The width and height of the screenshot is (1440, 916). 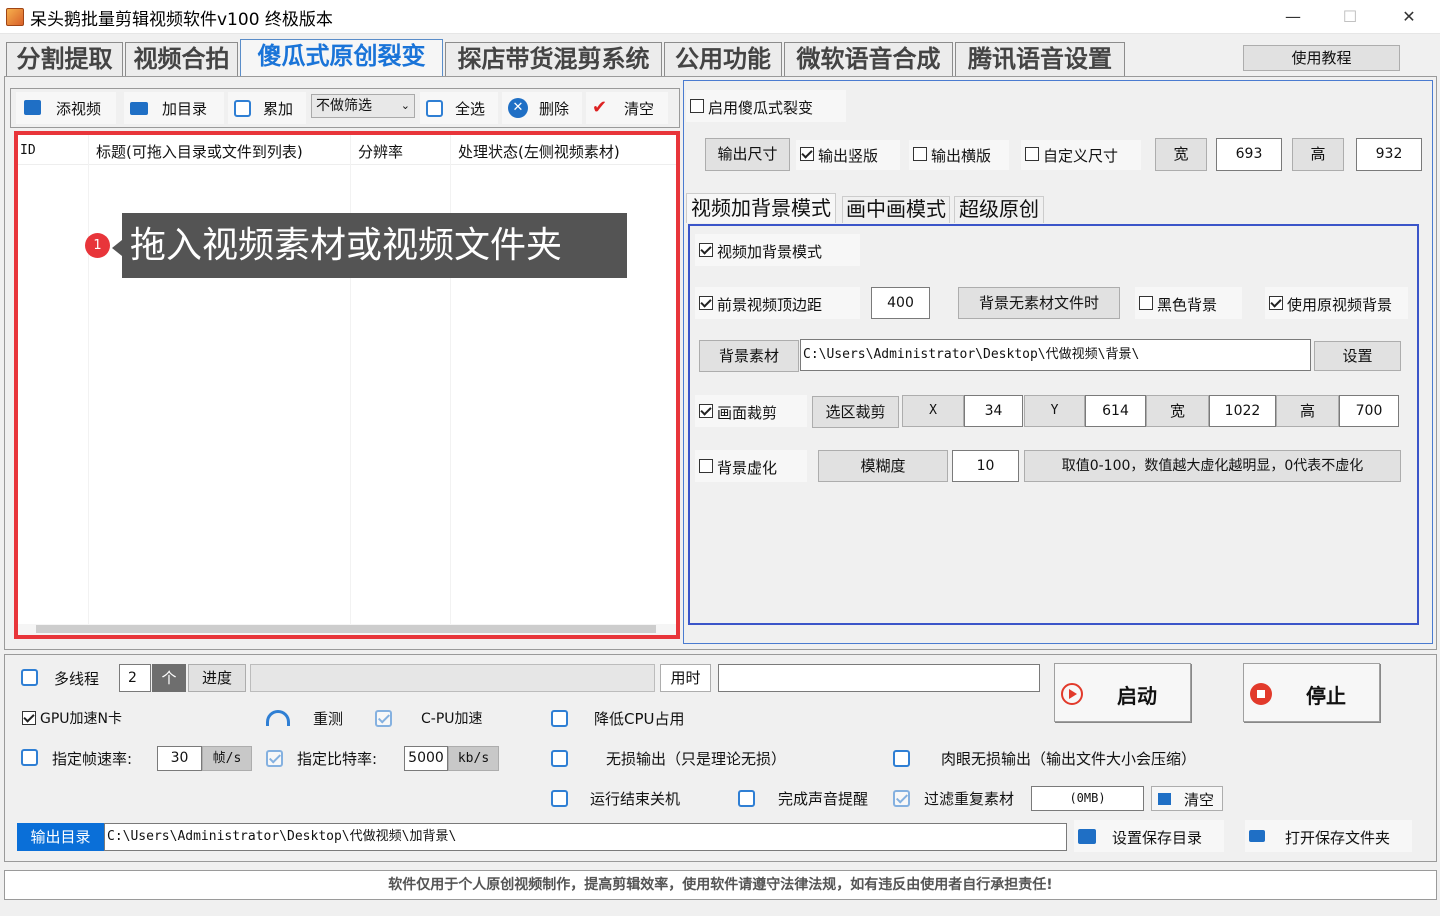 I want to click on clear-list-button: ✔ 清空, so click(x=627, y=108).